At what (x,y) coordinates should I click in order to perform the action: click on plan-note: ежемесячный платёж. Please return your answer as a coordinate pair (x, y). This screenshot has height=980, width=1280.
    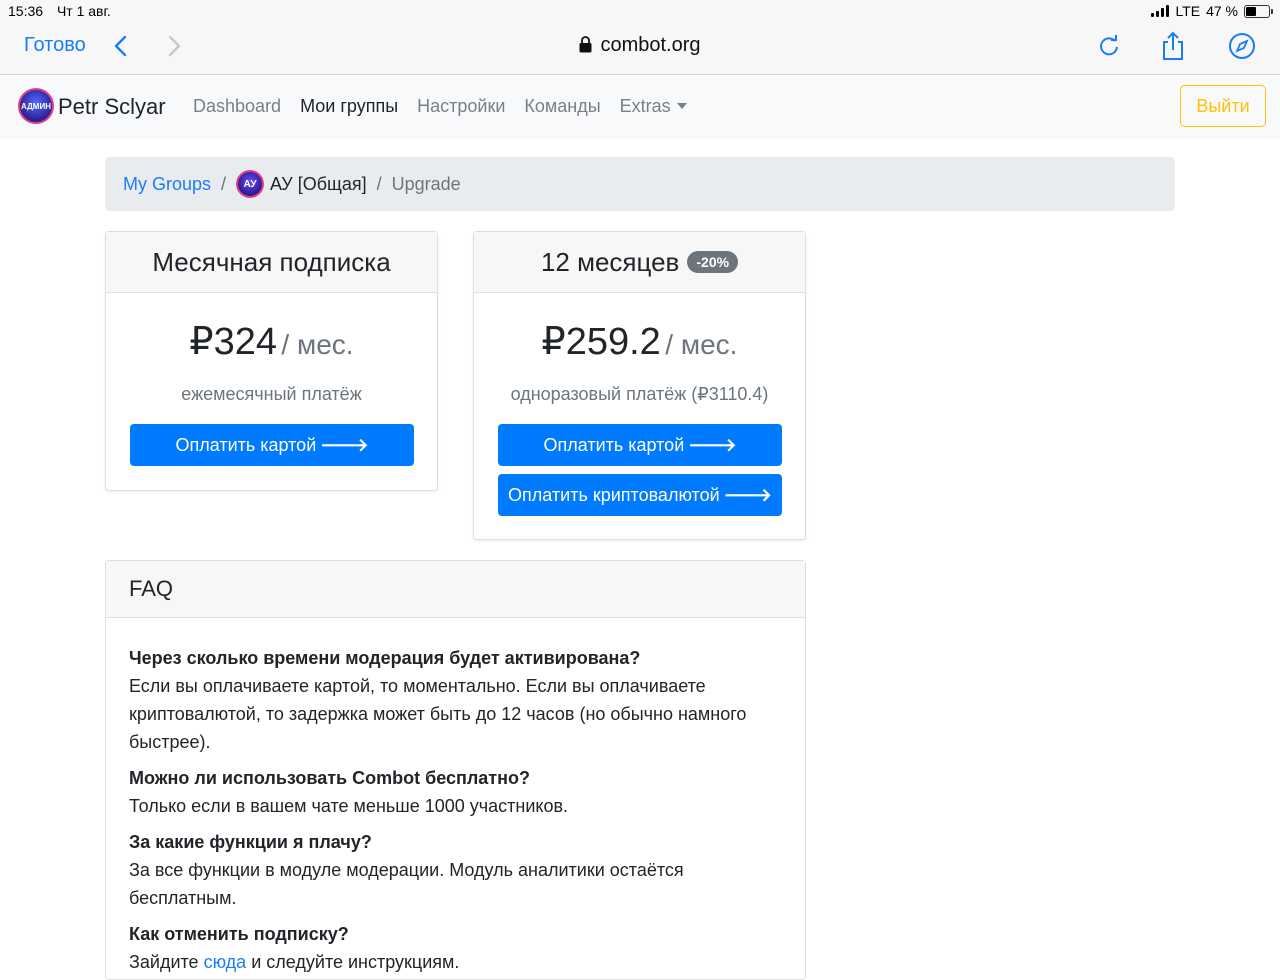
    Looking at the image, I should click on (271, 394).